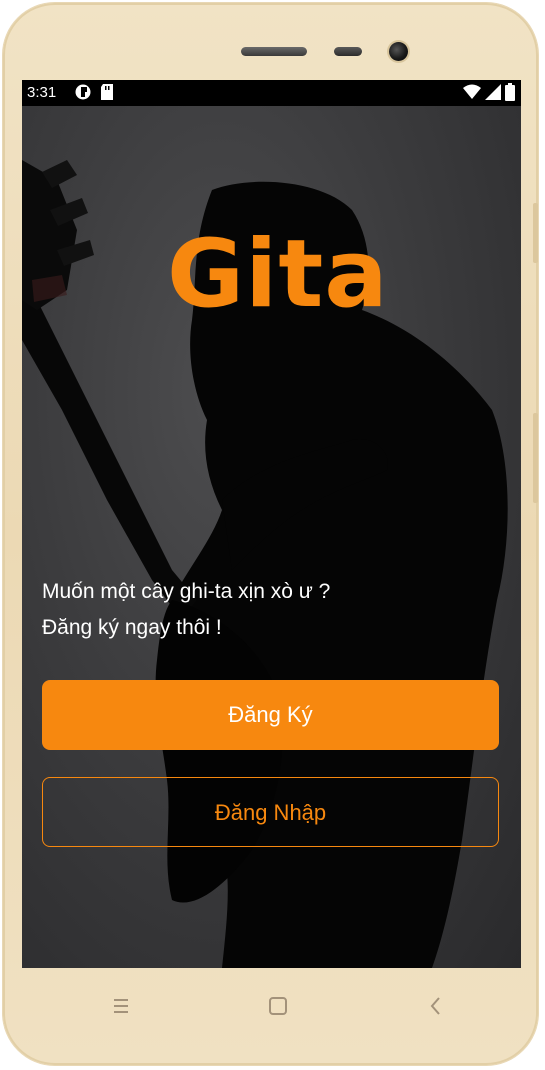 Image resolution: width=545 pixels, height=1070 pixels. What do you see at coordinates (493, 92) in the screenshot?
I see `signal-icon` at bounding box center [493, 92].